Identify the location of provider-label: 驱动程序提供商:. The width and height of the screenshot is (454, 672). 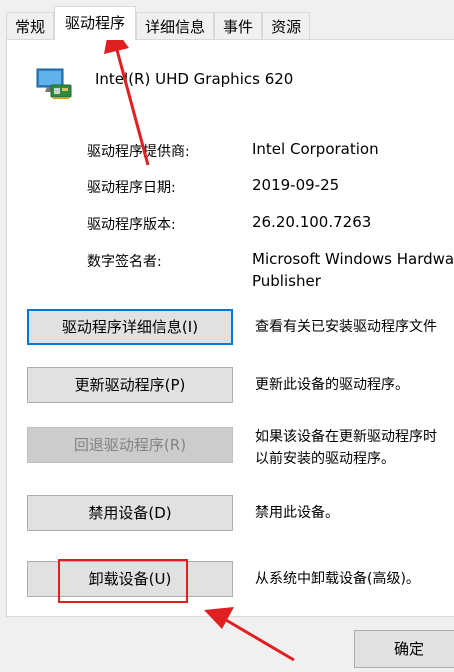
(138, 152).